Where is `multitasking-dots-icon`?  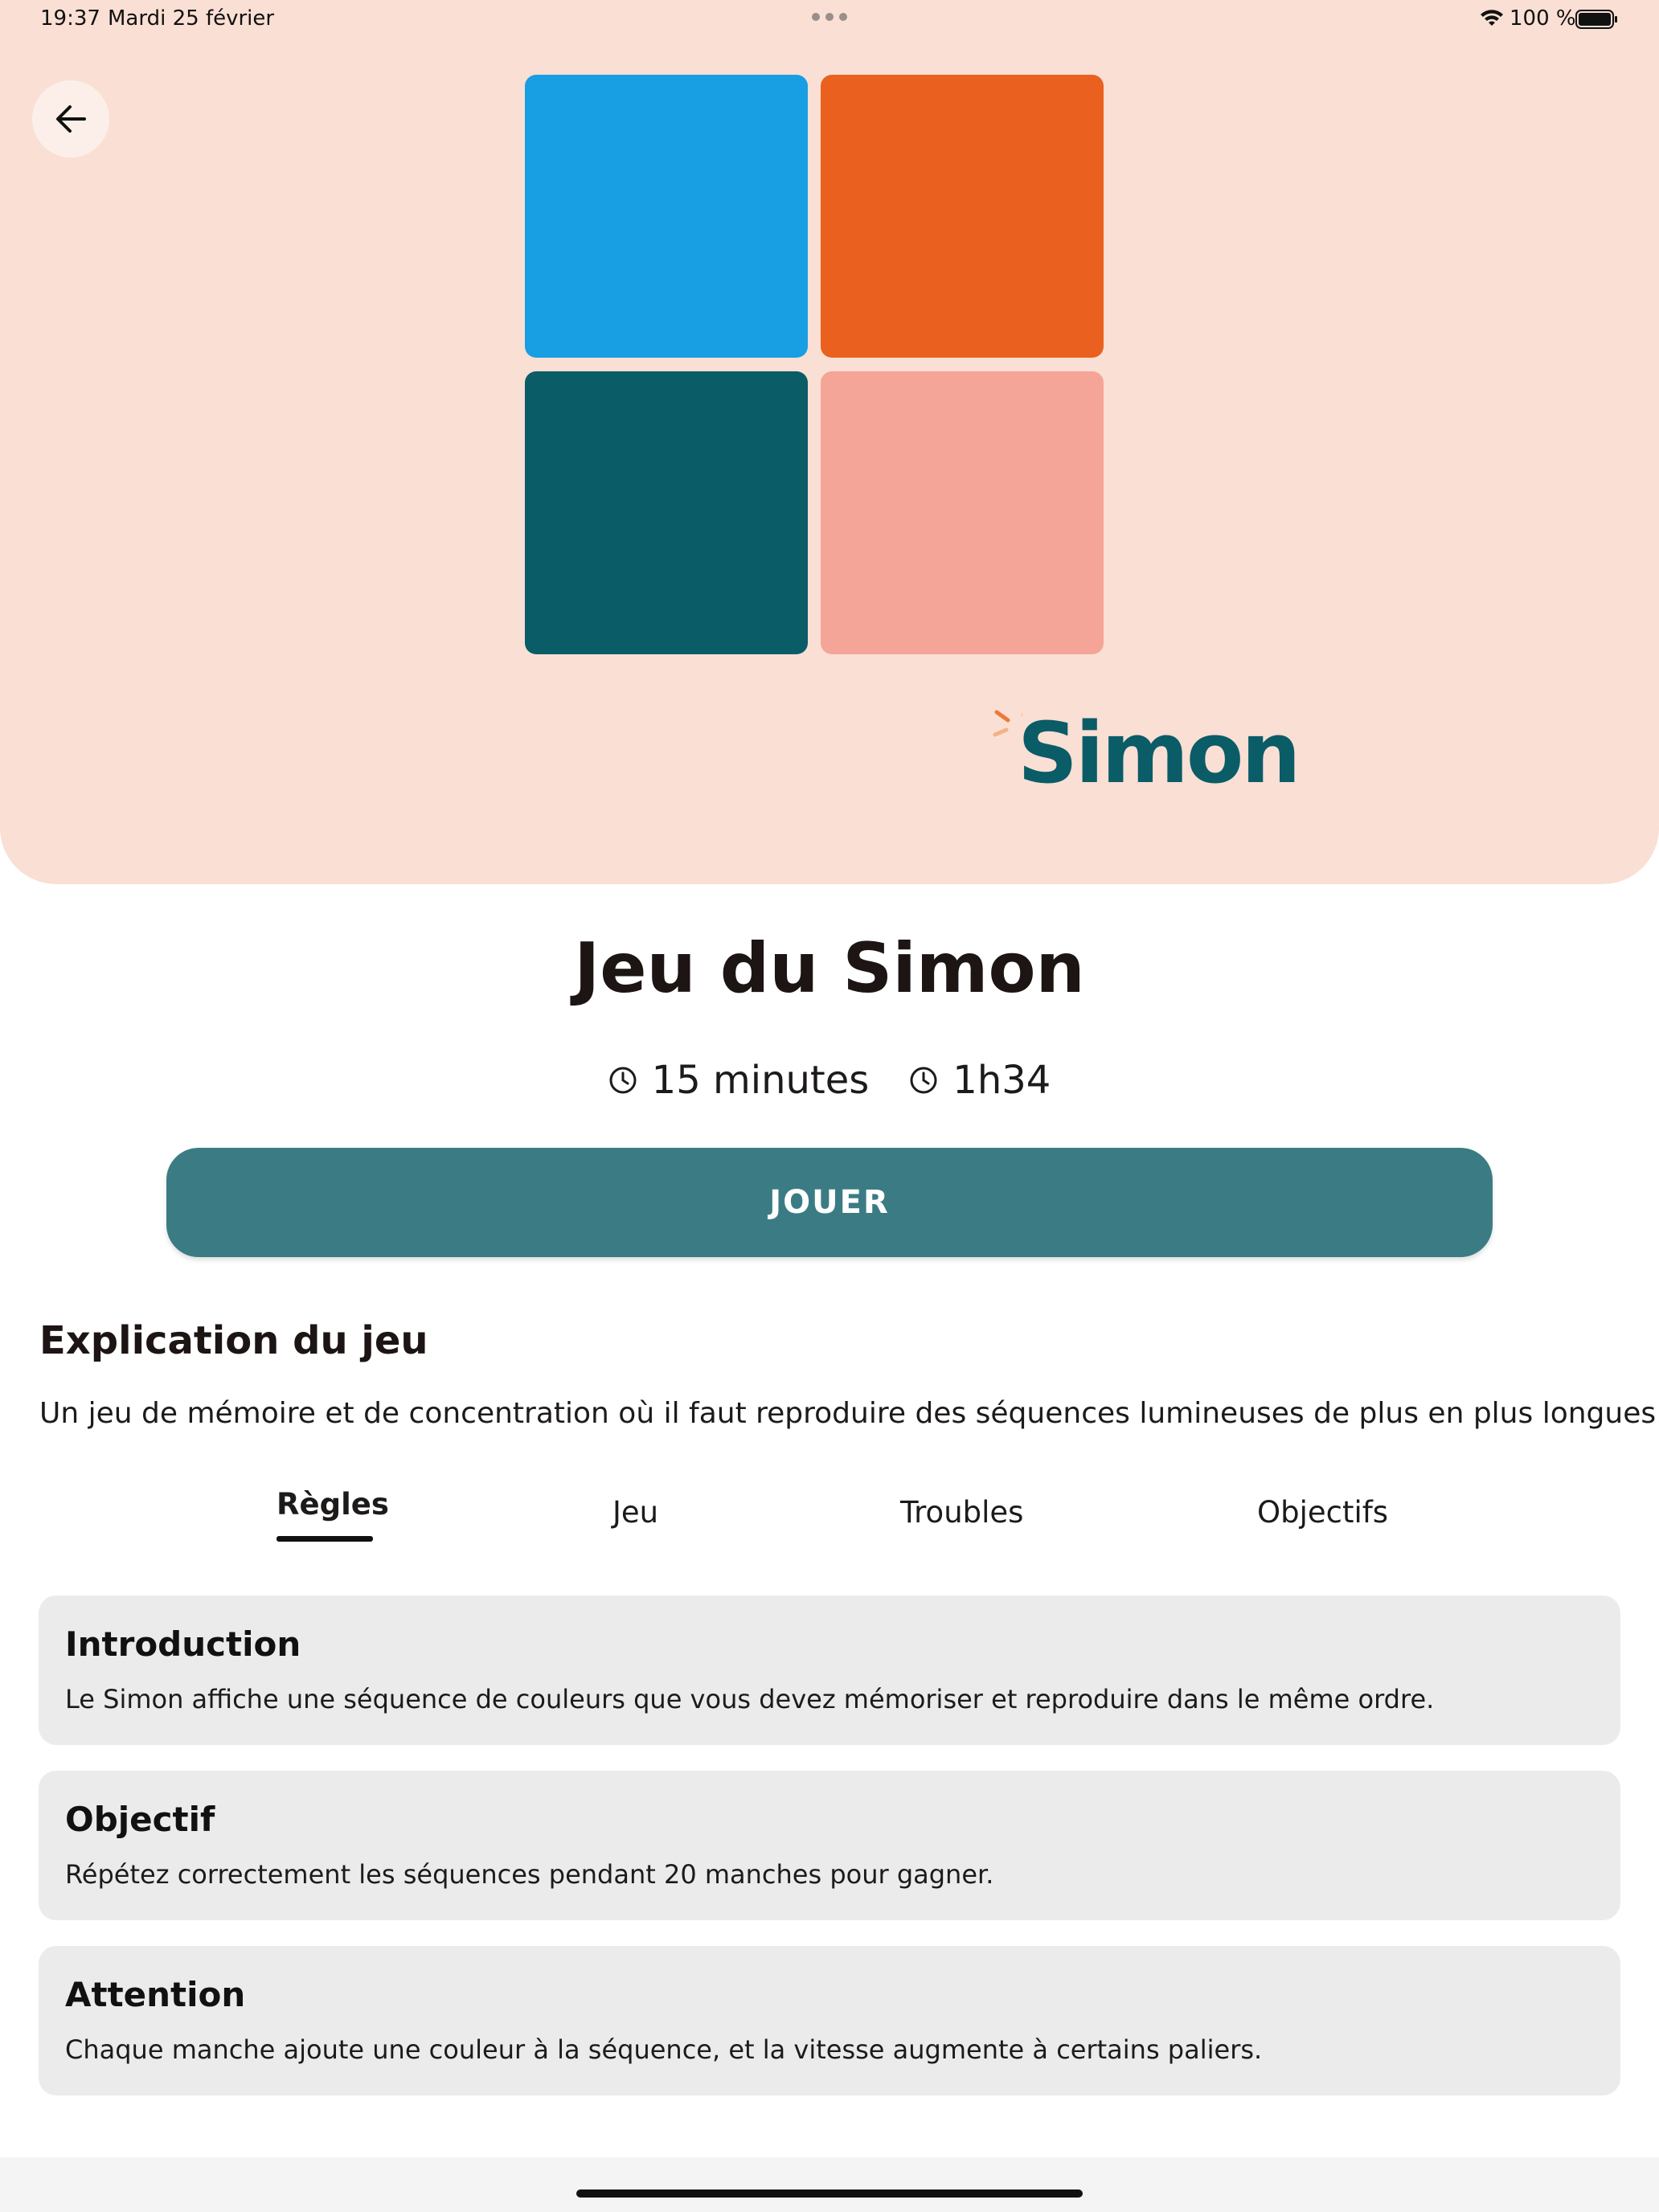 multitasking-dots-icon is located at coordinates (829, 17).